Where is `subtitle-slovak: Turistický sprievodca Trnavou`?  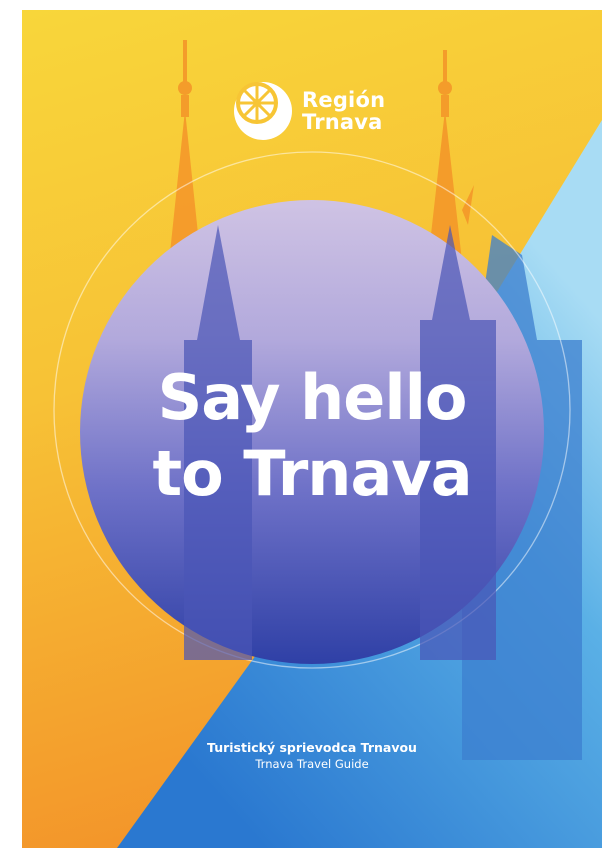 subtitle-slovak: Turistický sprievodca Trnavou is located at coordinates (312, 747).